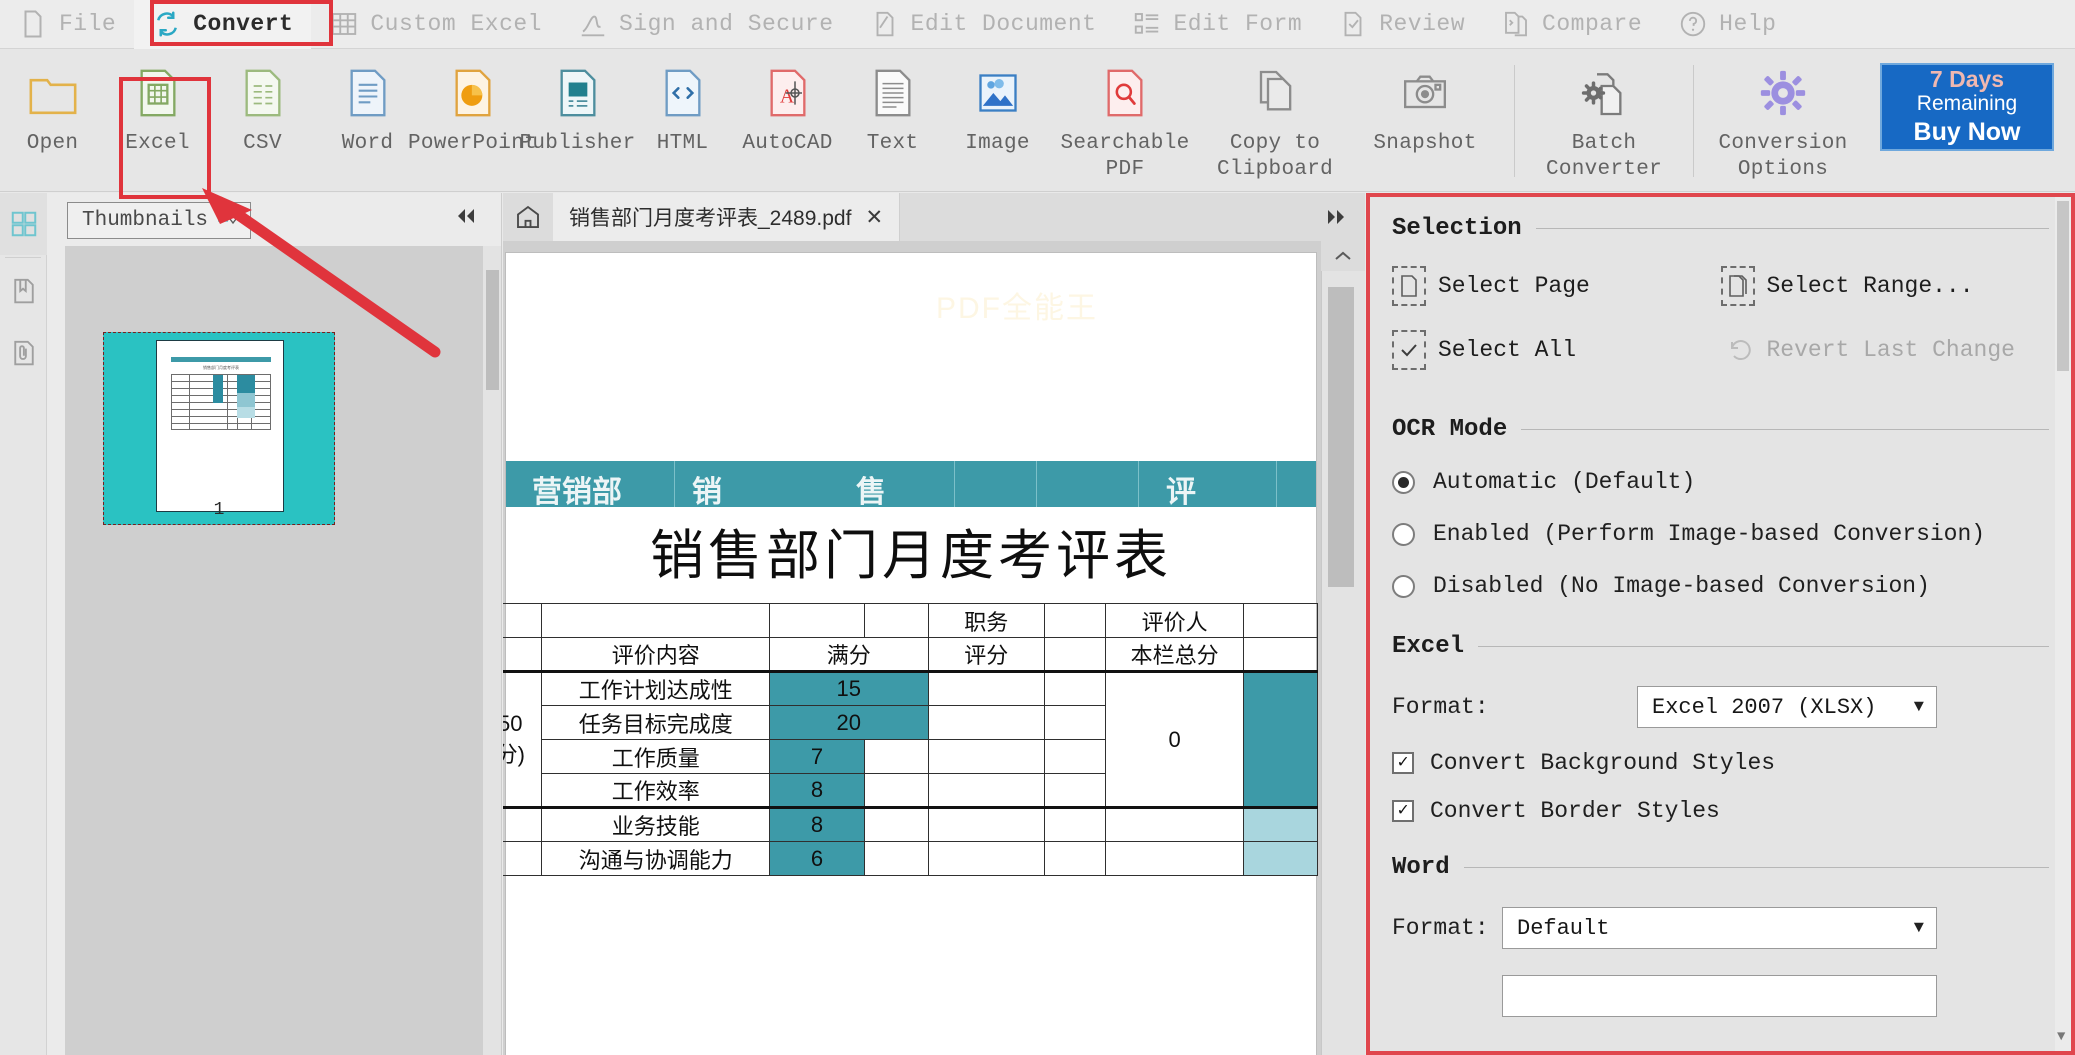 This screenshot has height=1055, width=2075. I want to click on word-format-label: Format:, so click(1440, 928).